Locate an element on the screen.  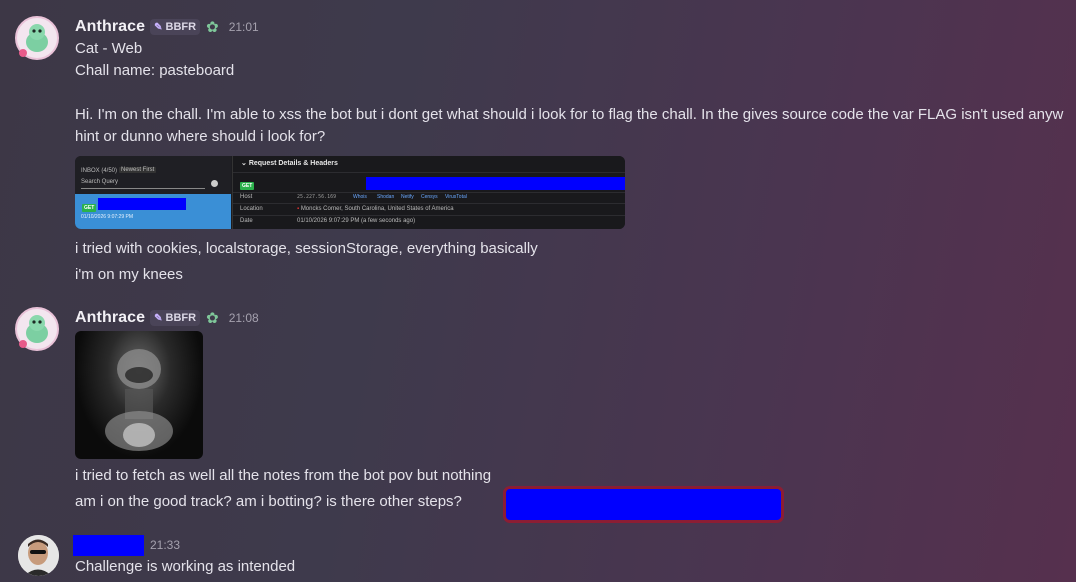
message-text: Challenge is working as intended is located at coordinates (185, 566).